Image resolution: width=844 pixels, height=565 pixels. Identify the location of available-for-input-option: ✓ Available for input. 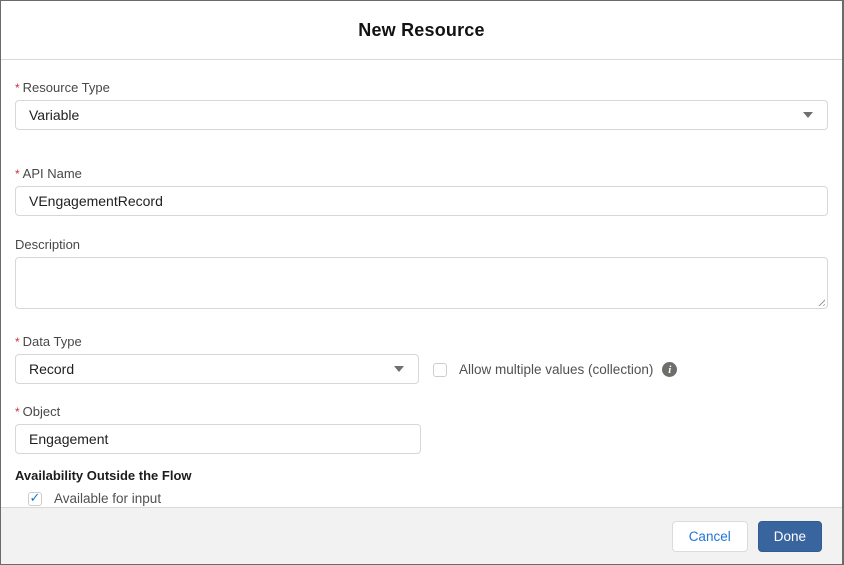
(428, 498).